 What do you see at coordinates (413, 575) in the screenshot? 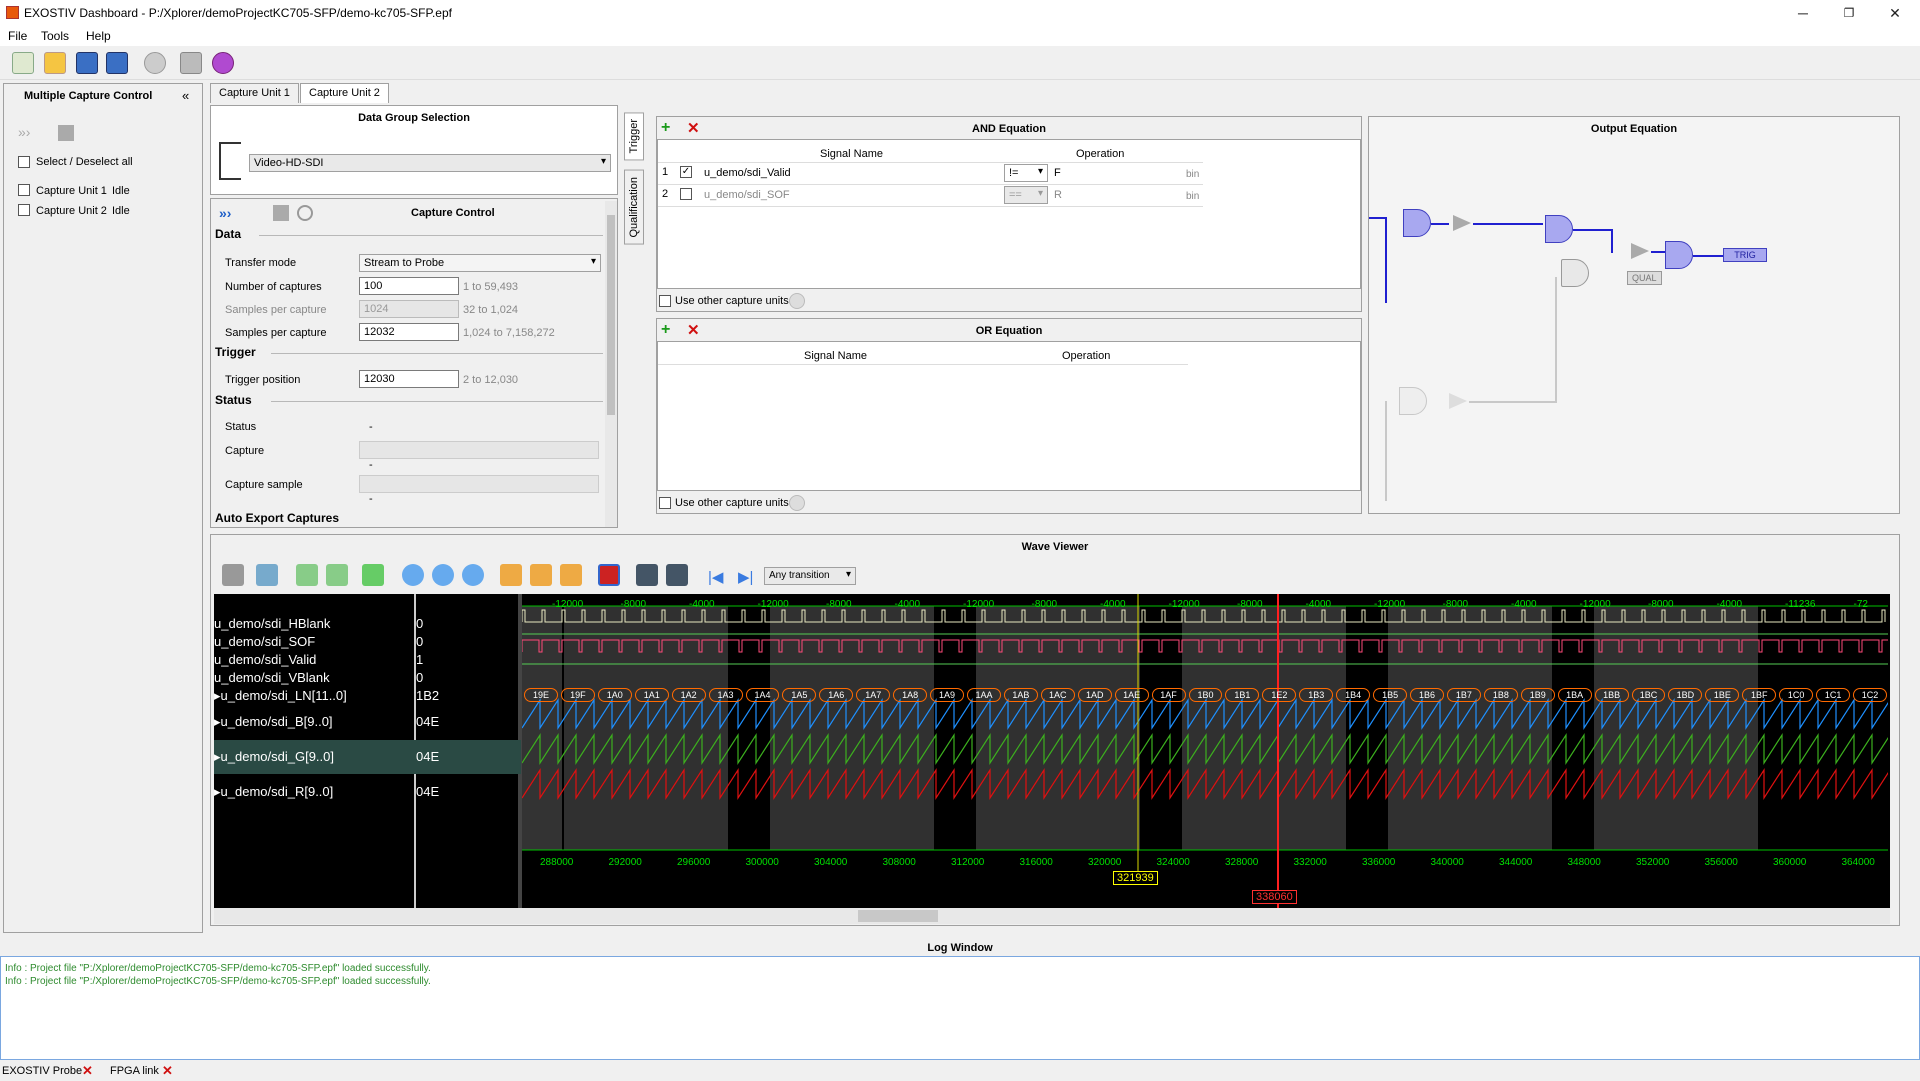
I see `zoom-fit-icon` at bounding box center [413, 575].